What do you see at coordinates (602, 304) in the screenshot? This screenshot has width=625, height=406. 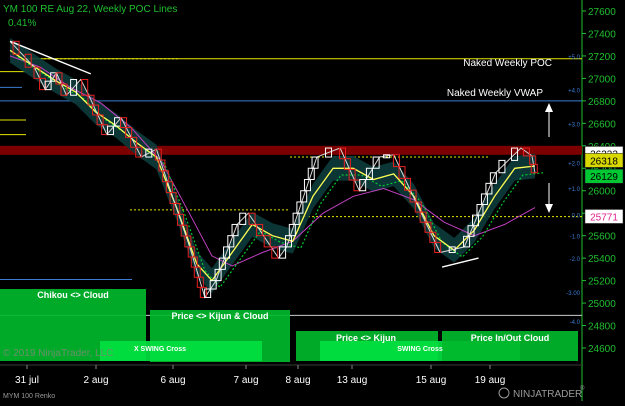 I see `price-tick-label: 25000` at bounding box center [602, 304].